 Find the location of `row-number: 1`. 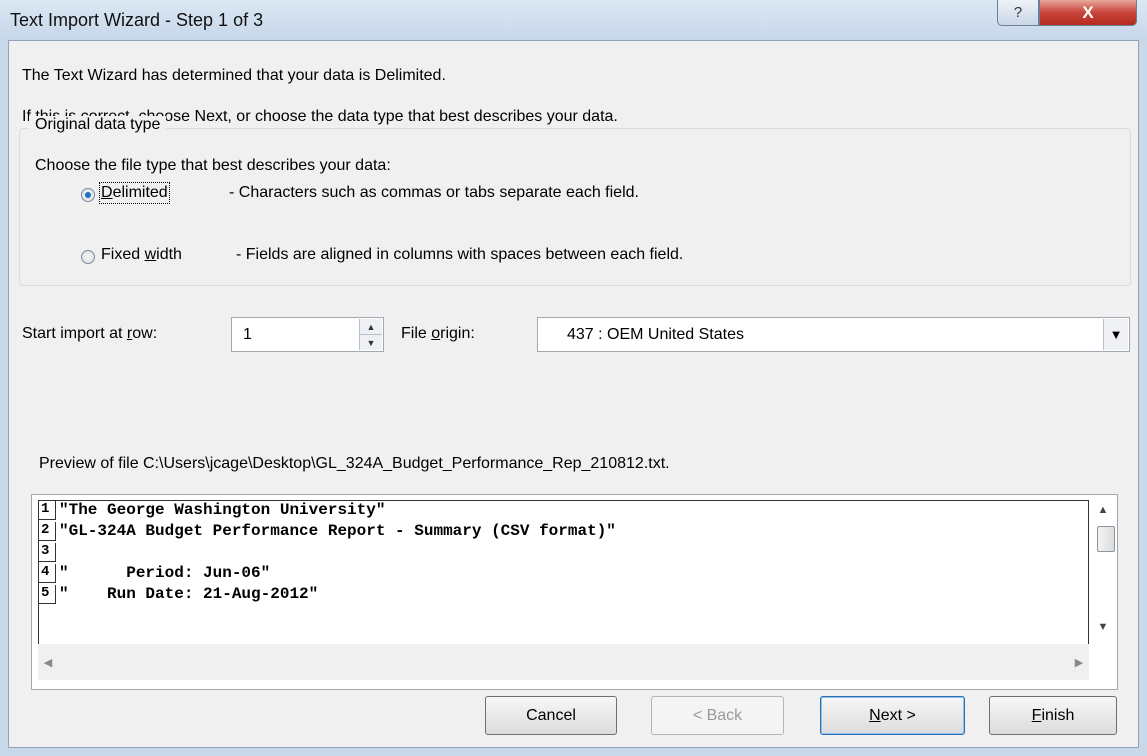

row-number: 1 is located at coordinates (47, 510).